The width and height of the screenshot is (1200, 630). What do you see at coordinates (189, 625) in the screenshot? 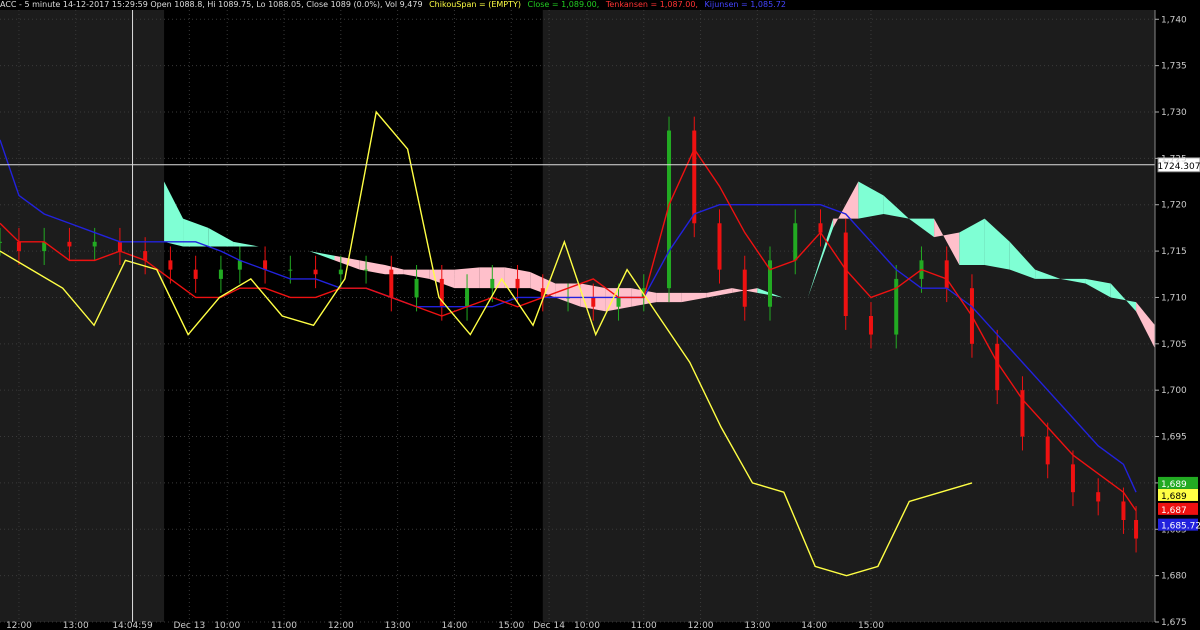
I see `x-tick-label: Dec 13` at bounding box center [189, 625].